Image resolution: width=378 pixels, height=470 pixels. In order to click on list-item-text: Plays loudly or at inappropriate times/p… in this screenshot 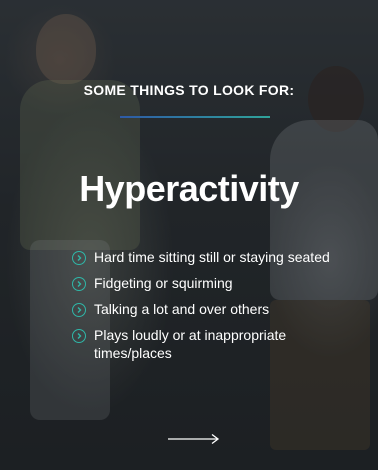, I will do `click(190, 344)`.